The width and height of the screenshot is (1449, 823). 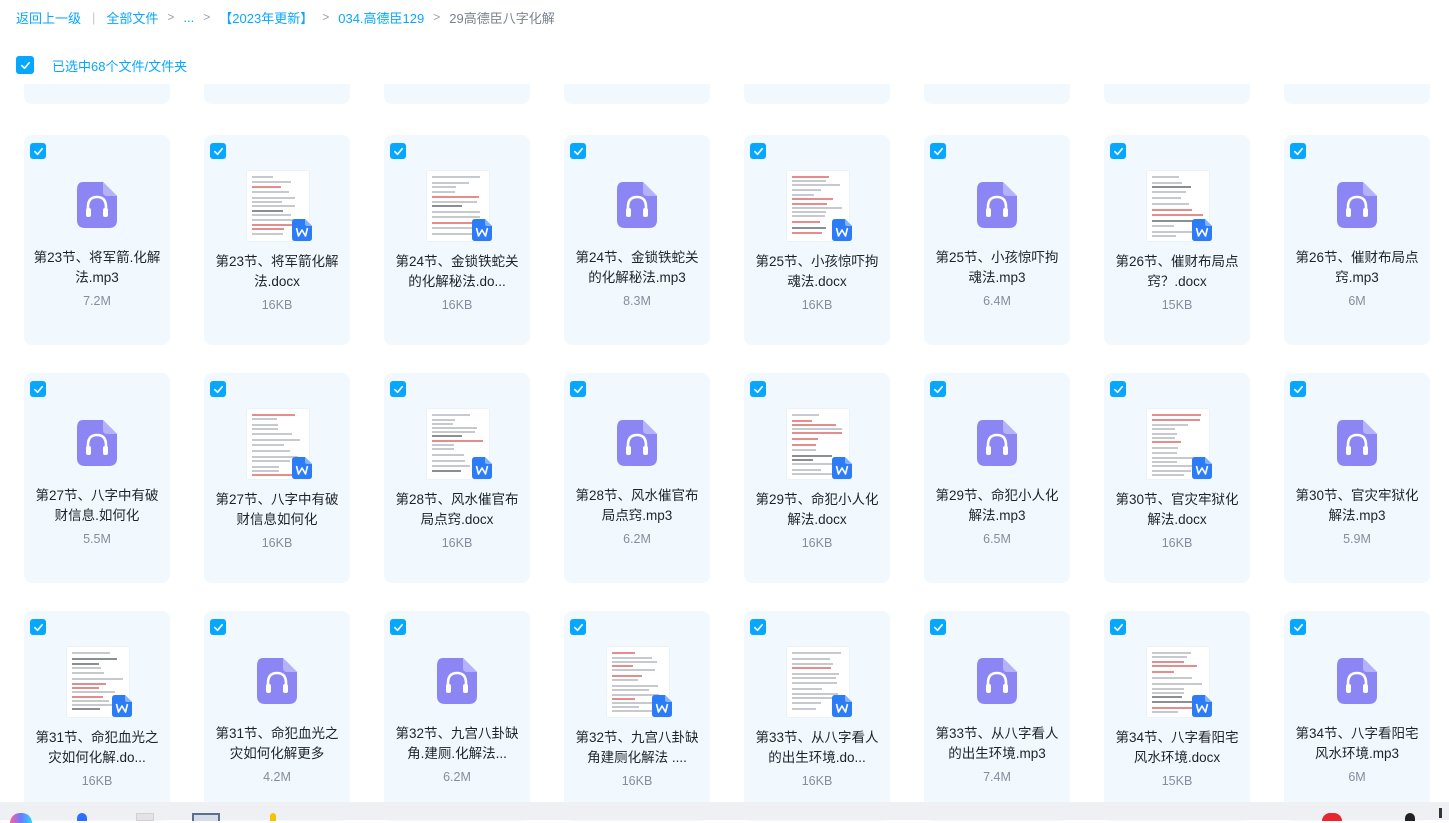 What do you see at coordinates (1357, 716) in the screenshot?
I see `file-card: 第34节、八字看阳宅风水环境.mp3 6M` at bounding box center [1357, 716].